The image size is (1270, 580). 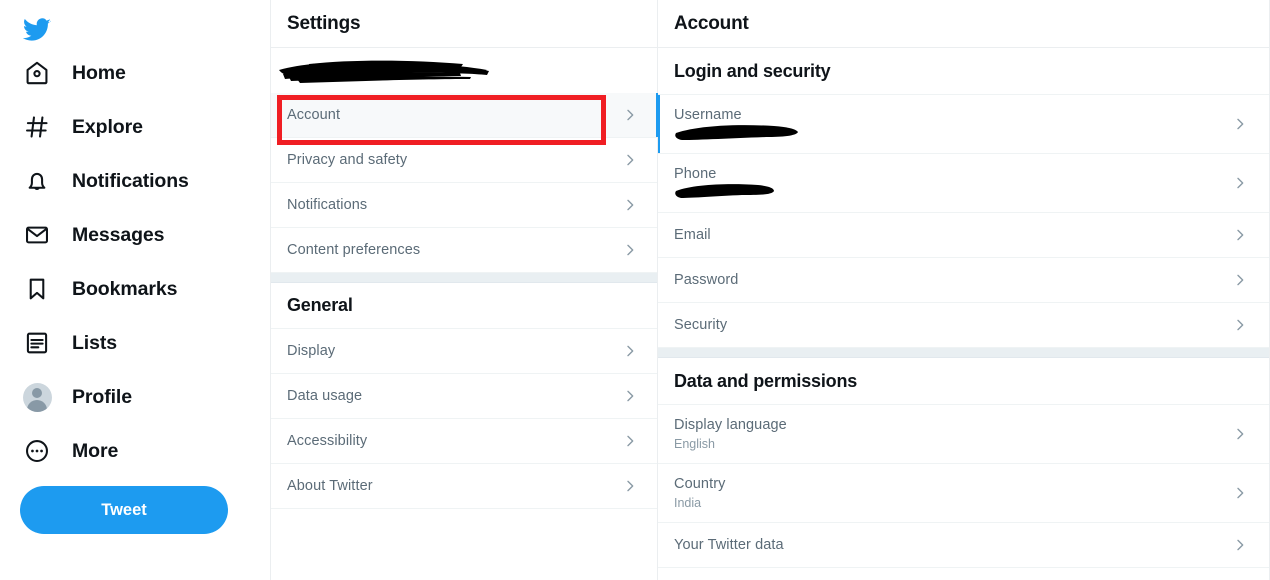 What do you see at coordinates (952, 235) in the screenshot?
I see `account-item-text: Email` at bounding box center [952, 235].